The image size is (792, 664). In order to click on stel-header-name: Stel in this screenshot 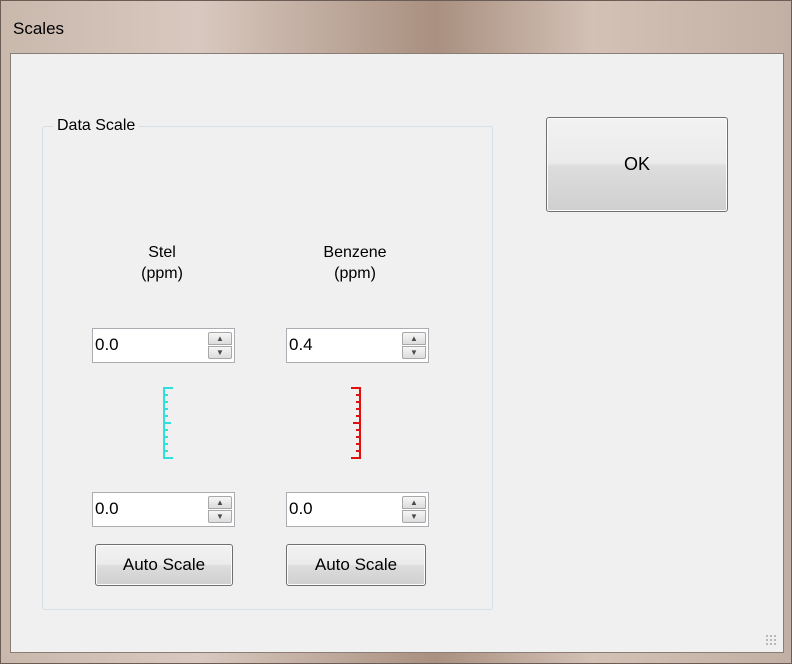, I will do `click(162, 252)`.